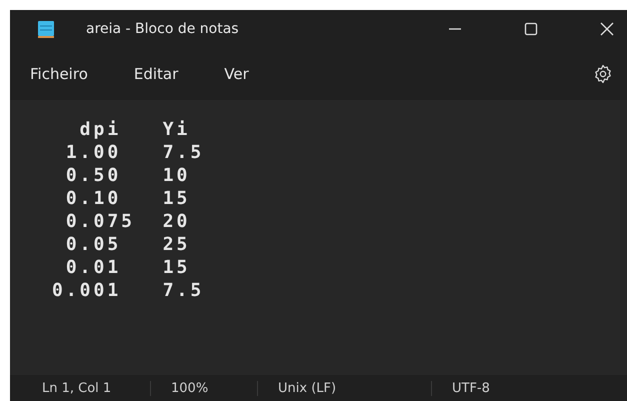  What do you see at coordinates (129, 290) in the screenshot?
I see `text-line: 0.001 7.5` at bounding box center [129, 290].